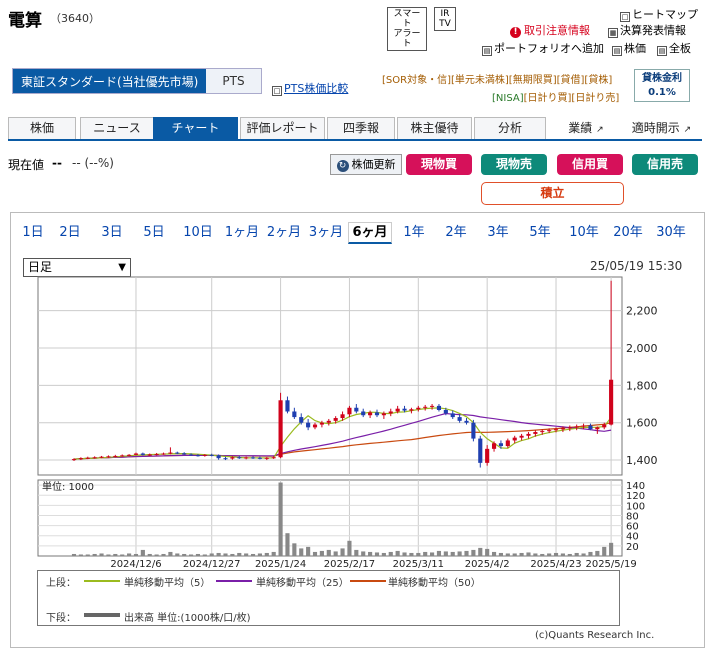 This screenshot has height=650, width=710. Describe the element at coordinates (642, 348) in the screenshot. I see `price-tick-label: 2,000` at that location.